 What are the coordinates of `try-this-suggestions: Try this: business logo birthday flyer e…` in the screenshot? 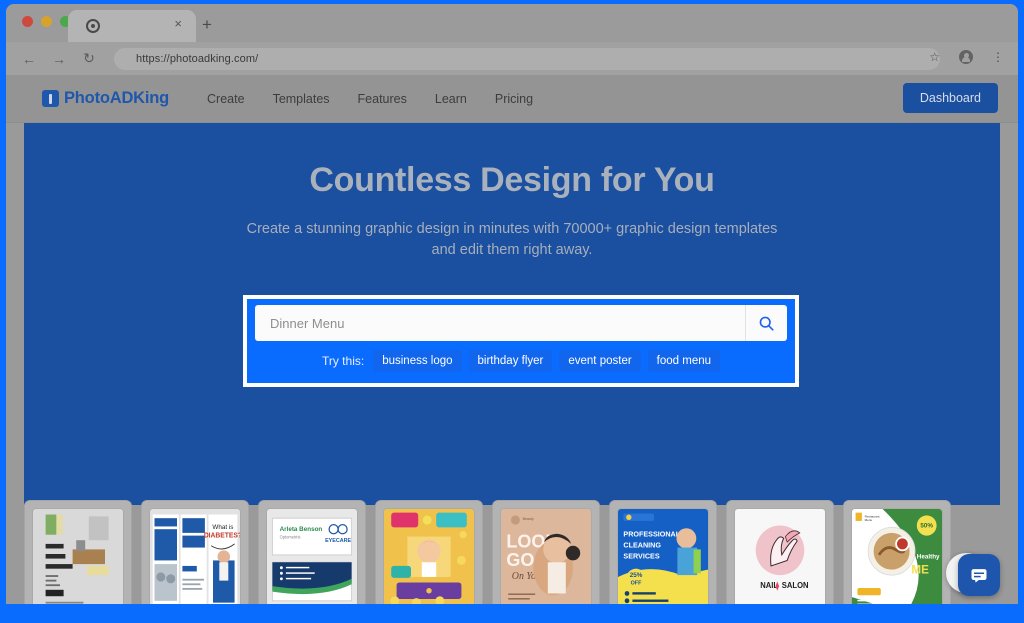 It's located at (521, 361).